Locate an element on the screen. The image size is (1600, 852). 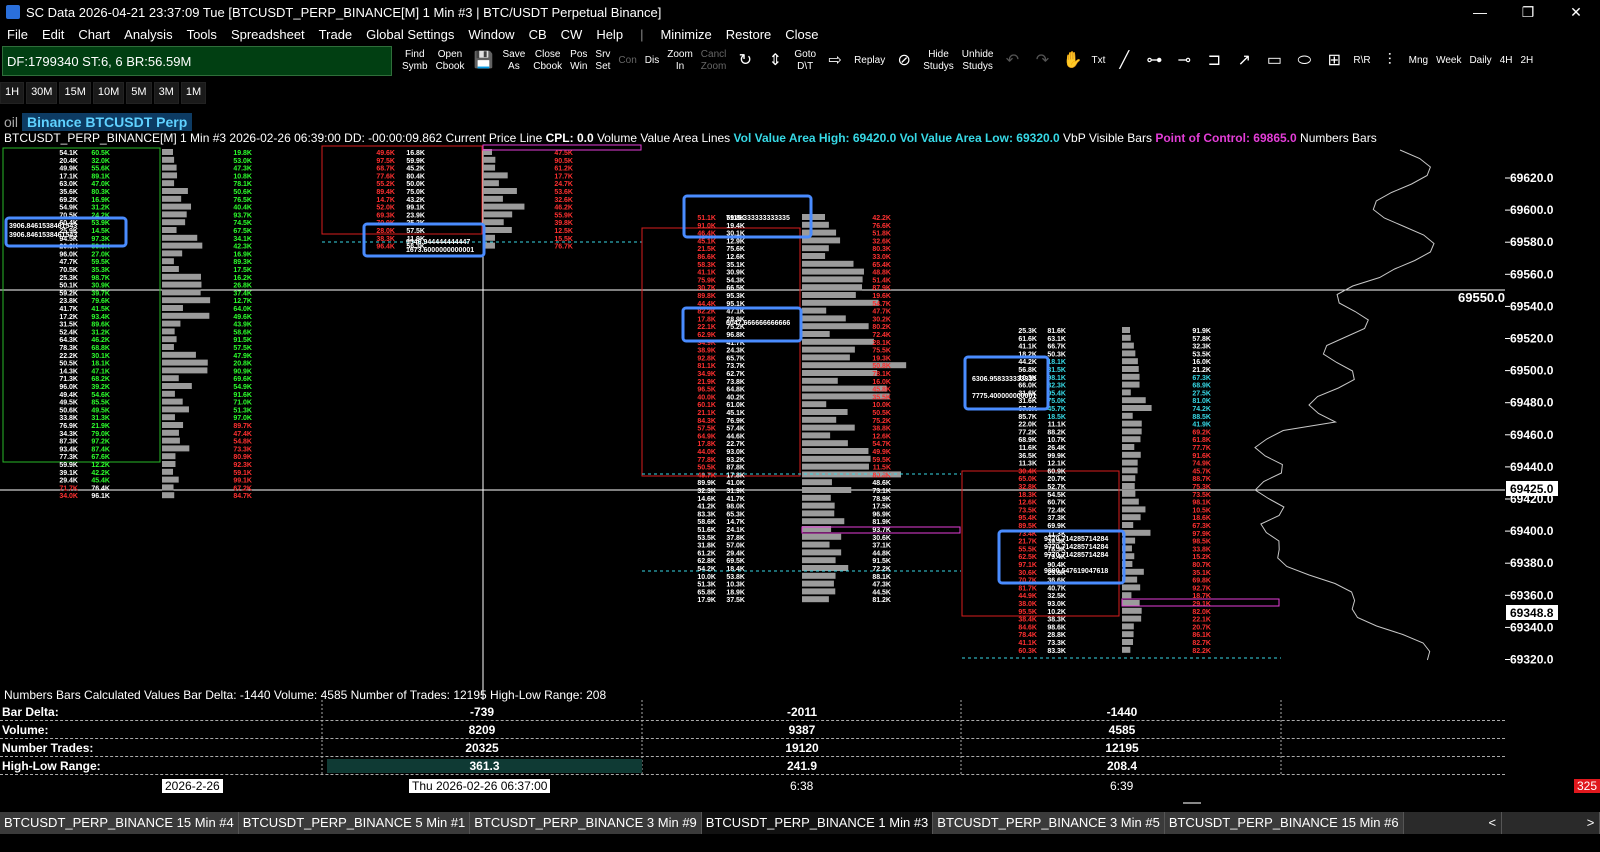
timeframe-3m: 3M is located at coordinates (166, 93).